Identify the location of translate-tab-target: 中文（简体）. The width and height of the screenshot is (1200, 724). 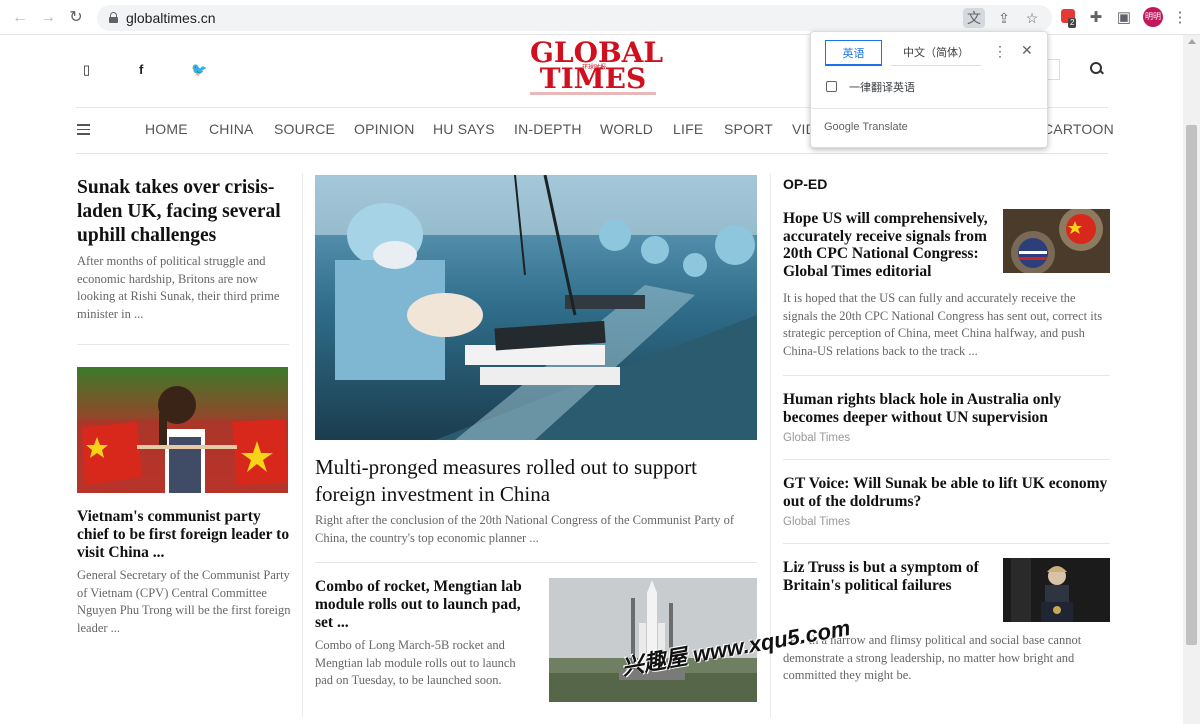
(936, 53).